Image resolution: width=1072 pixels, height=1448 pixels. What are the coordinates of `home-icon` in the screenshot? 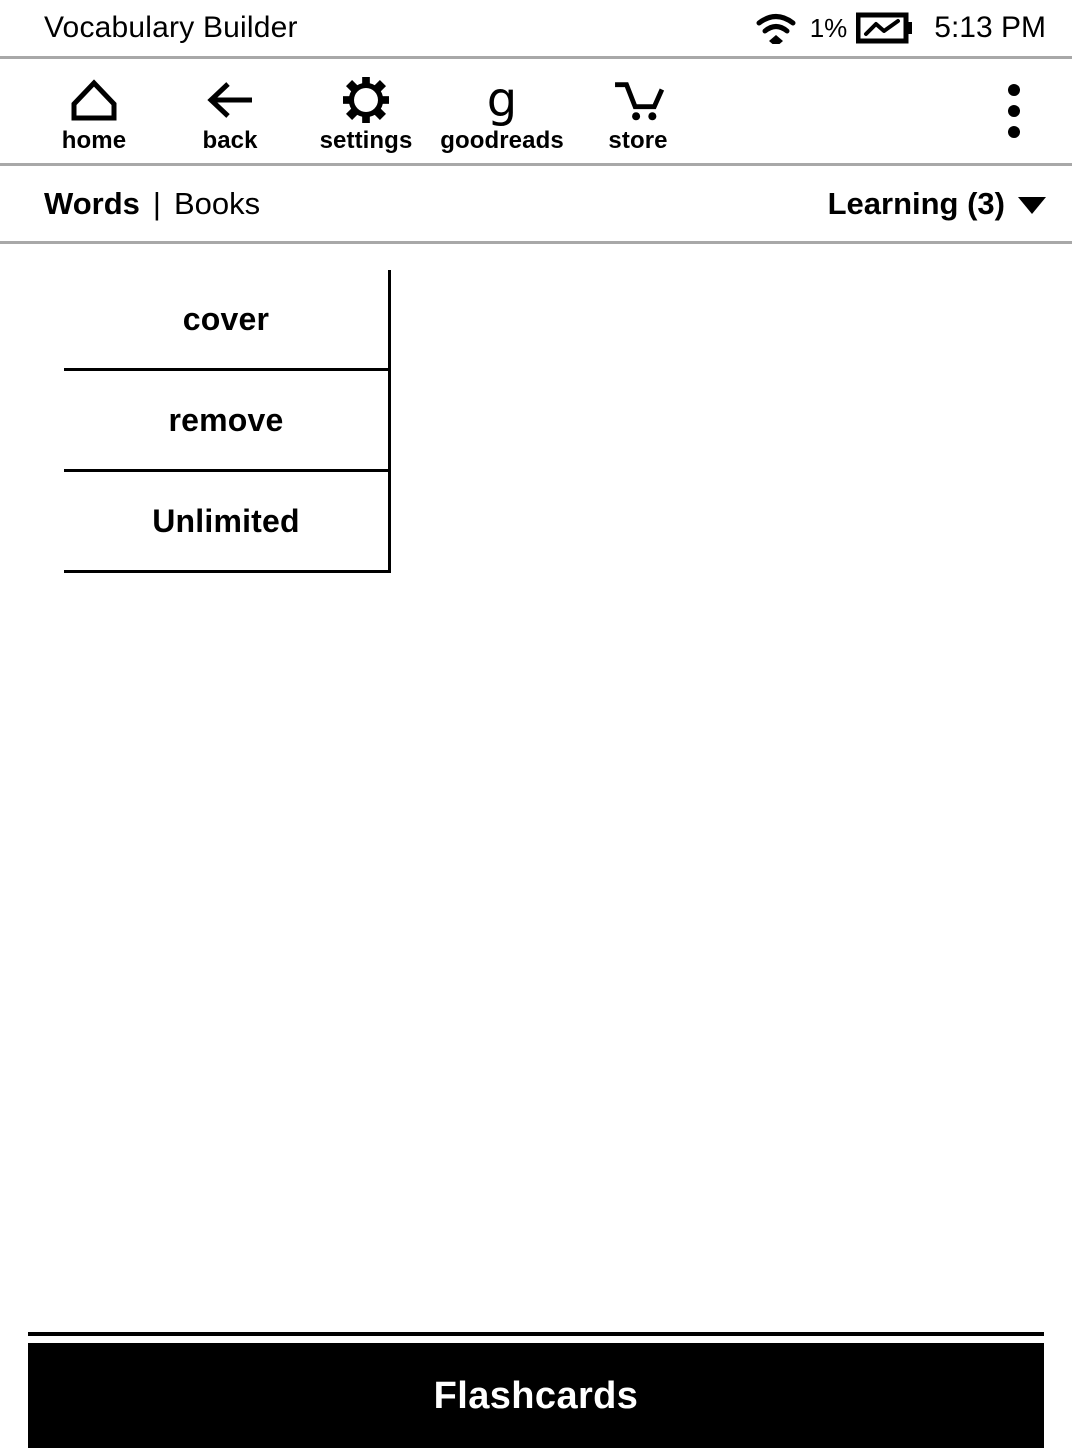 It's located at (94, 100).